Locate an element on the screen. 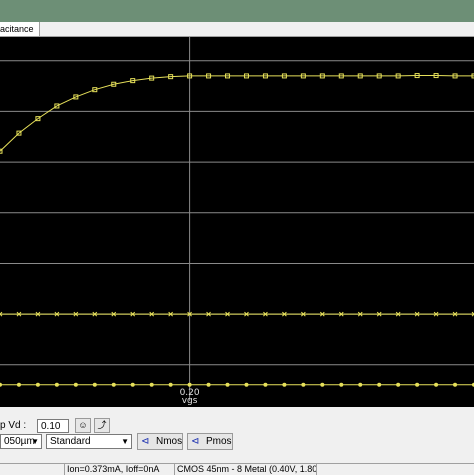 This screenshot has width=474, height=475. vd-smile-button: ☺ is located at coordinates (83, 425).